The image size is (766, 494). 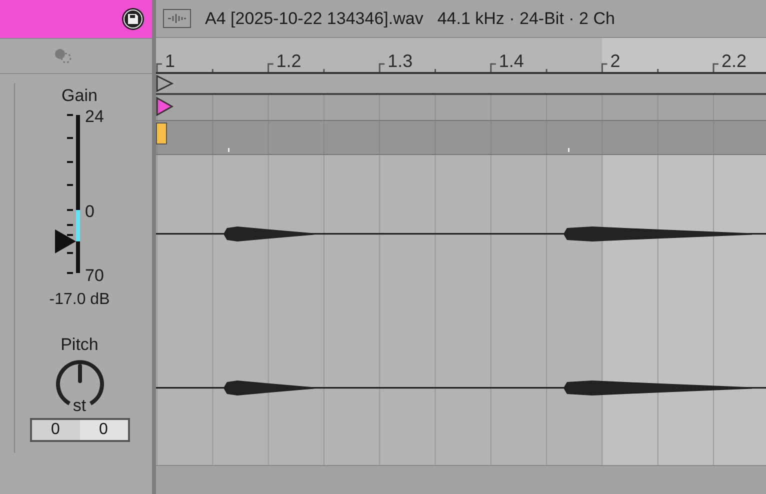 What do you see at coordinates (615, 61) in the screenshot?
I see `ruler-label: 2` at bounding box center [615, 61].